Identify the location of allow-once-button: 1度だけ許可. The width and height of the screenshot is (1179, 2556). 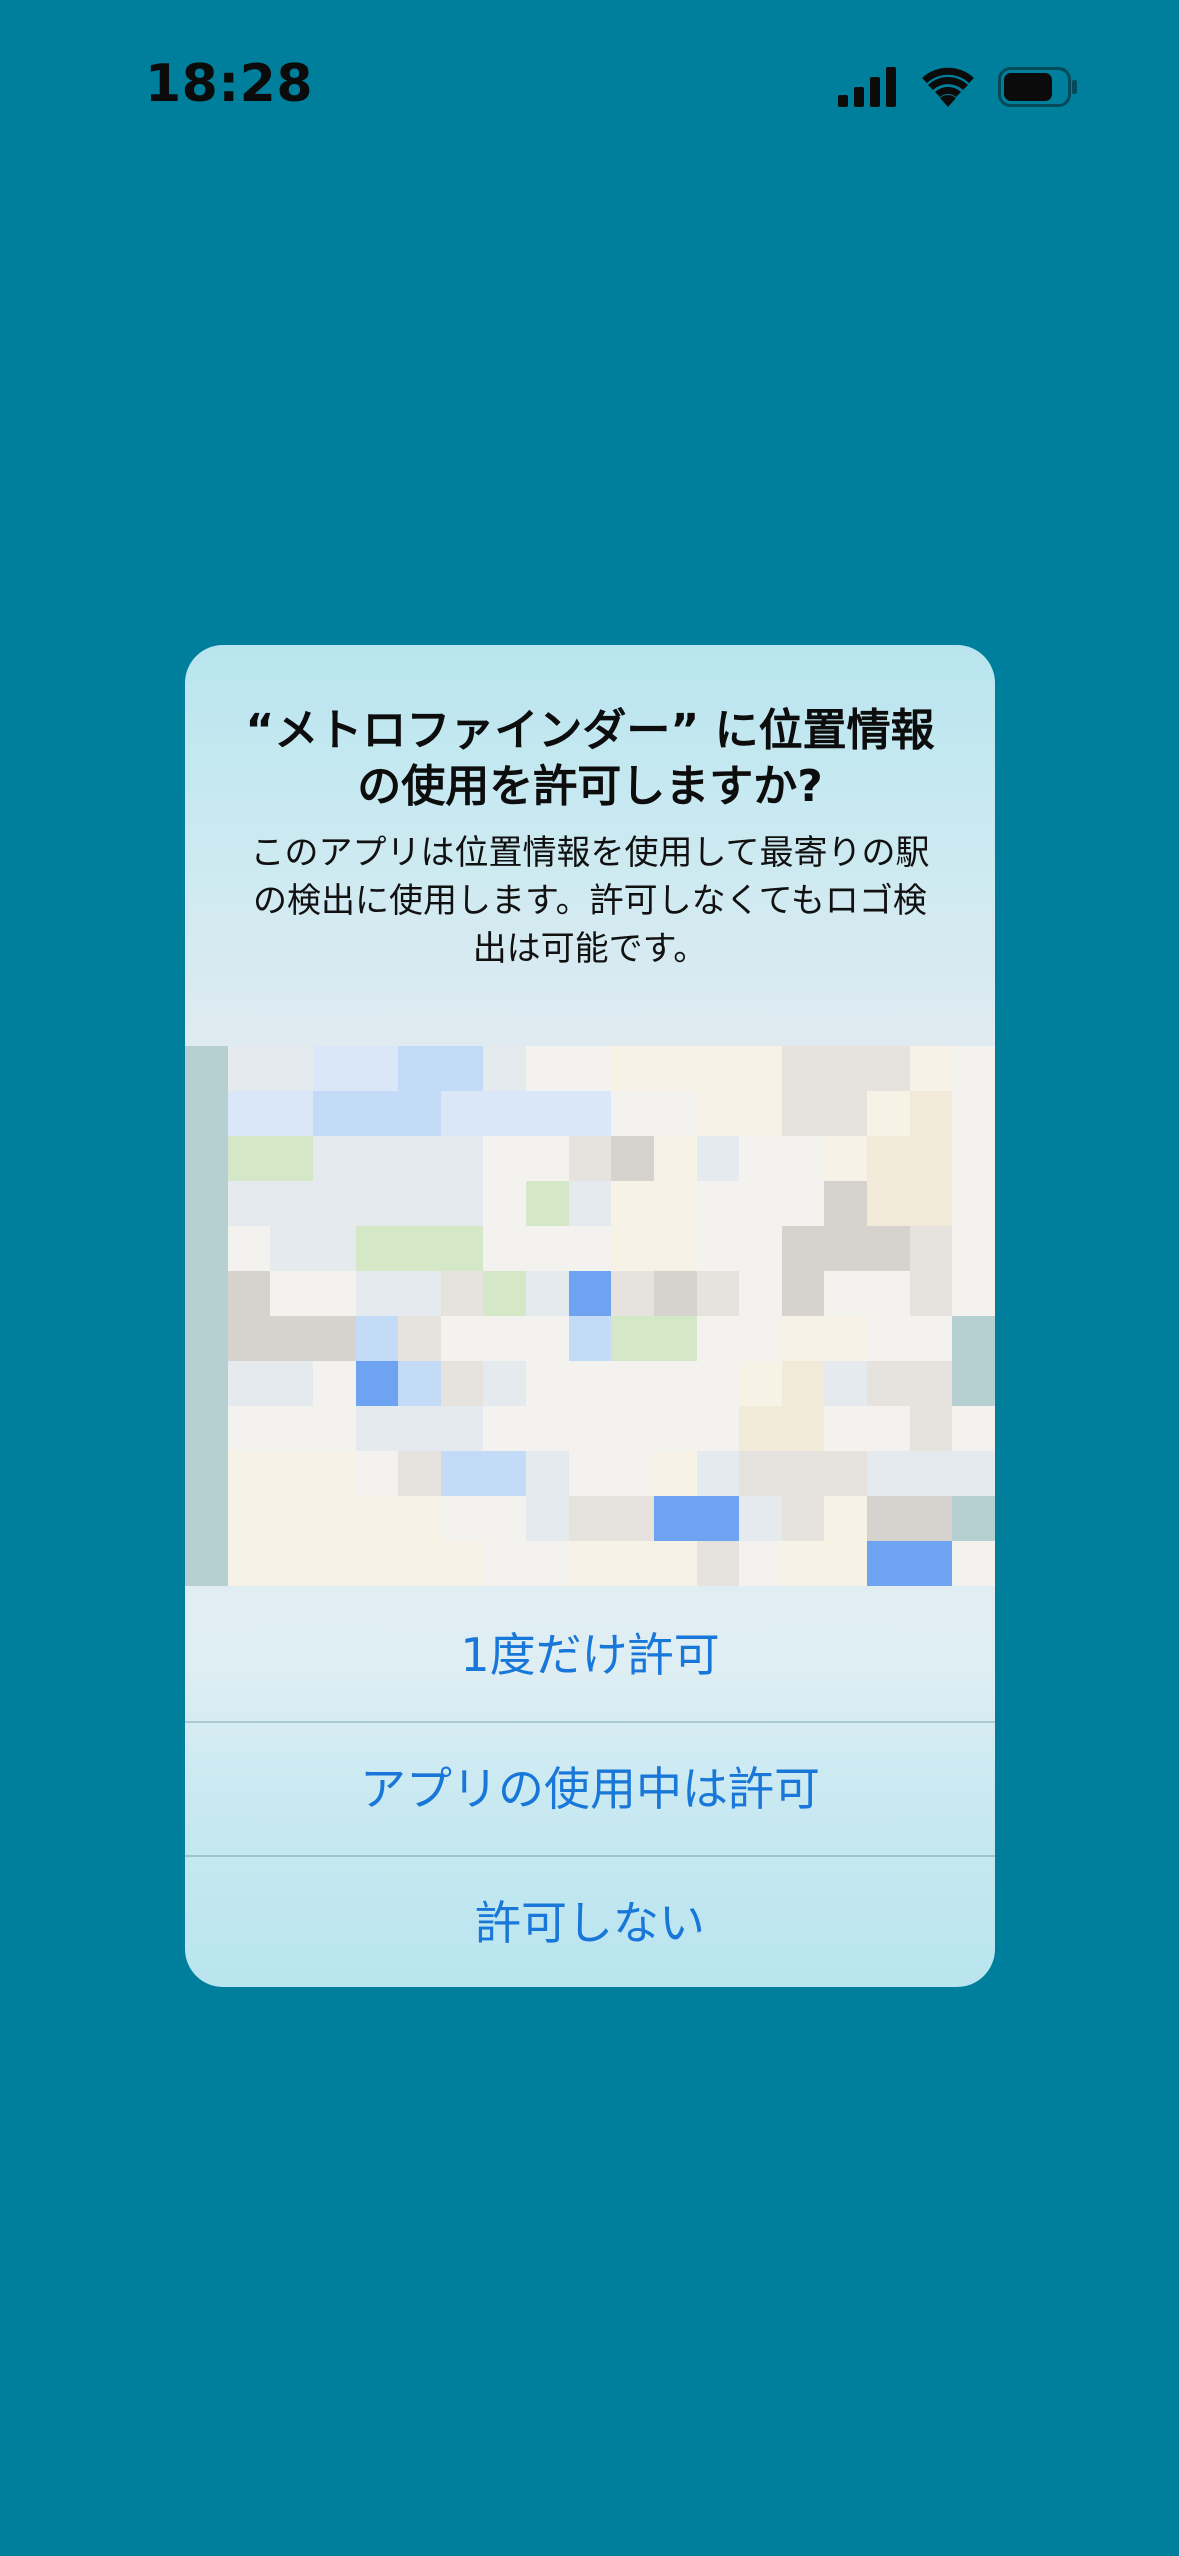
(590, 1655).